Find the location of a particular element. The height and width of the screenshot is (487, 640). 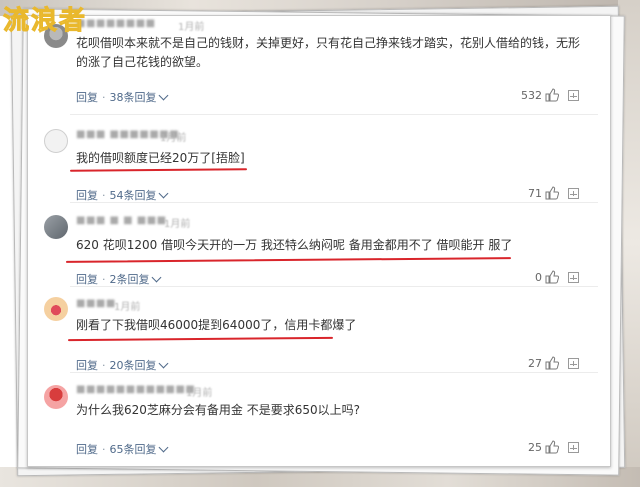

comment-text: 我的借呗额度已经20万了[捂脸] is located at coordinates (160, 158).